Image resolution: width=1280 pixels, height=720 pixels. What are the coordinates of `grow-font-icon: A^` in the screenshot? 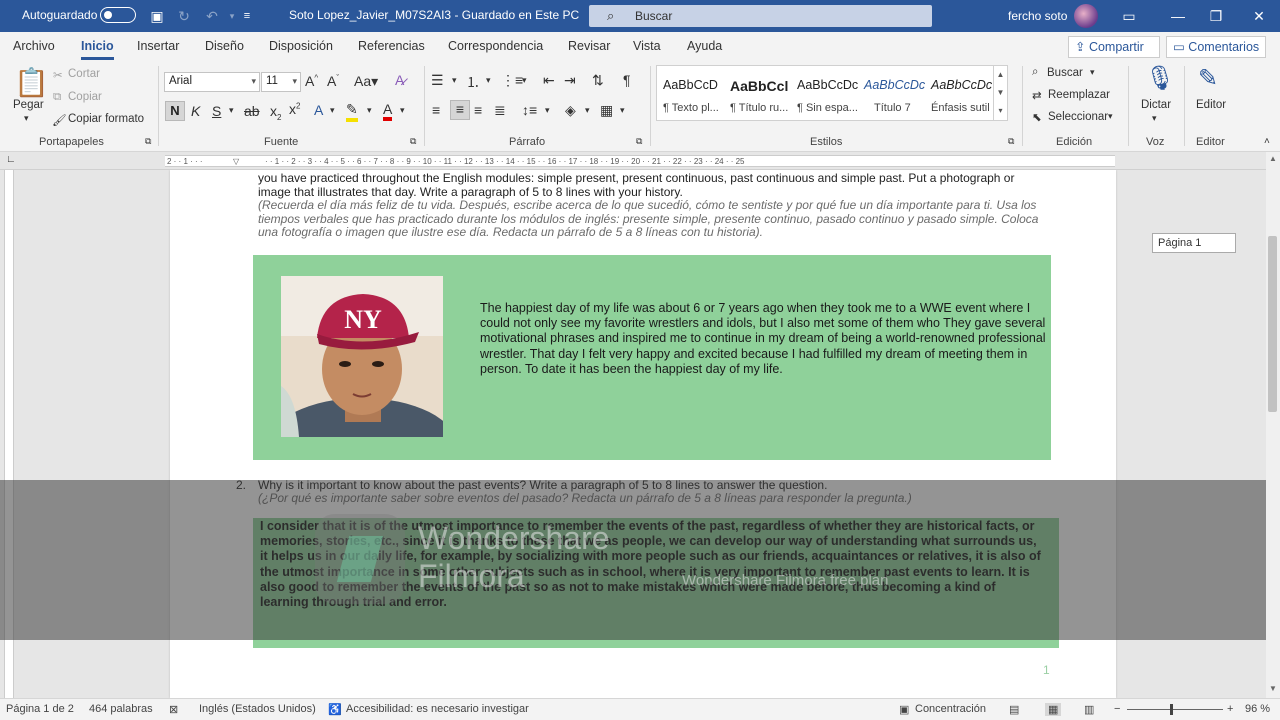 It's located at (311, 81).